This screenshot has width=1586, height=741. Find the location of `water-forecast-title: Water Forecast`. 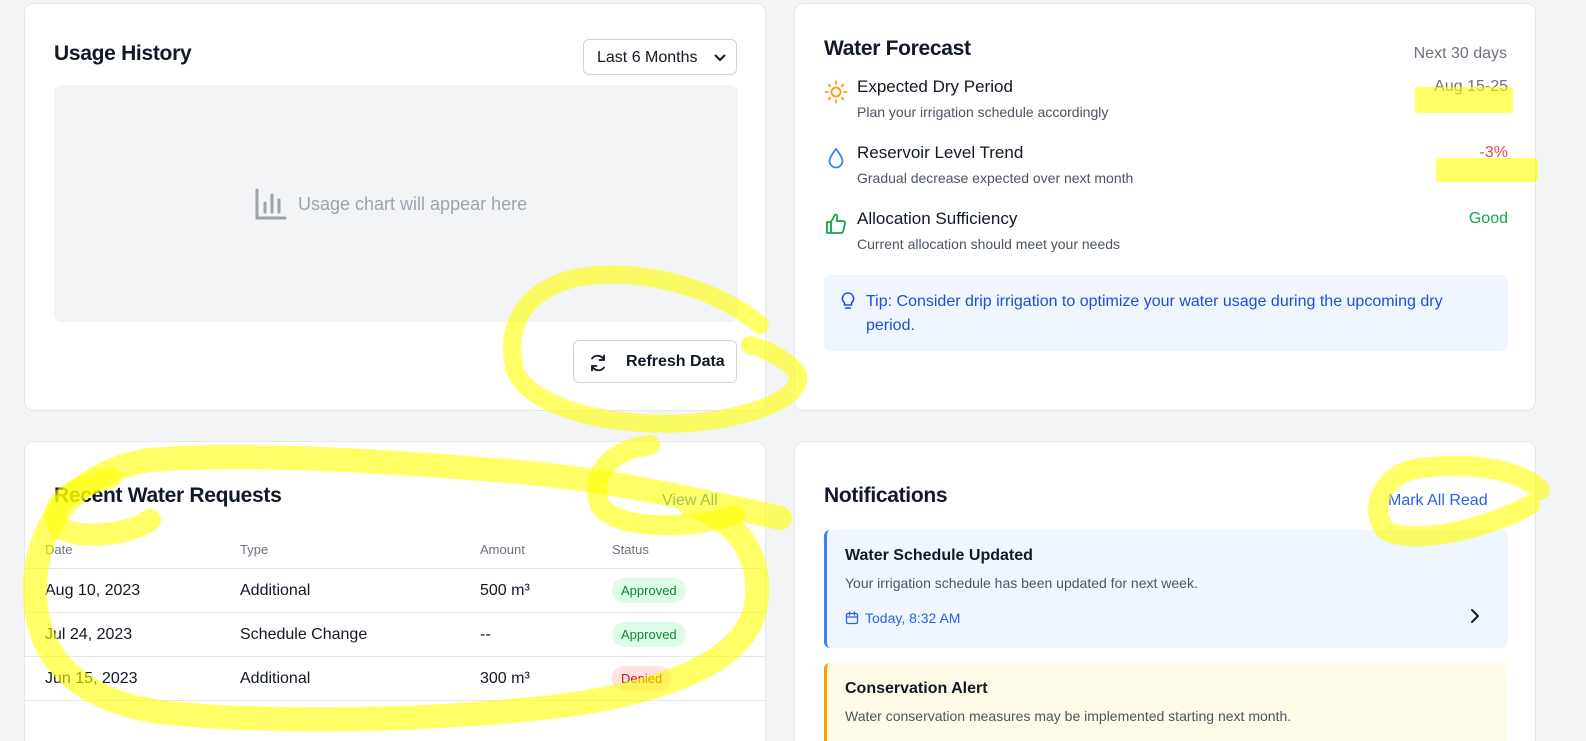

water-forecast-title: Water Forecast is located at coordinates (897, 48).